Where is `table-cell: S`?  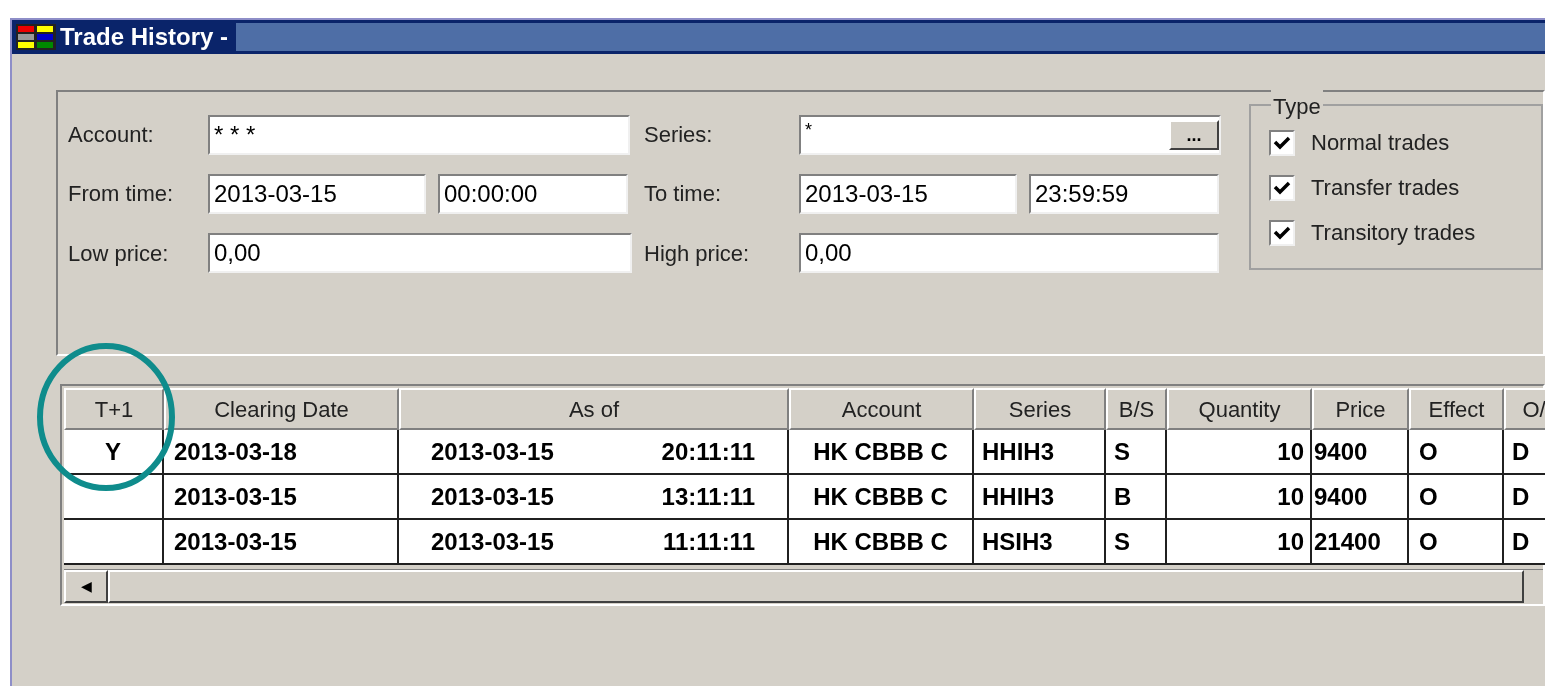
table-cell: S is located at coordinates (1136, 542).